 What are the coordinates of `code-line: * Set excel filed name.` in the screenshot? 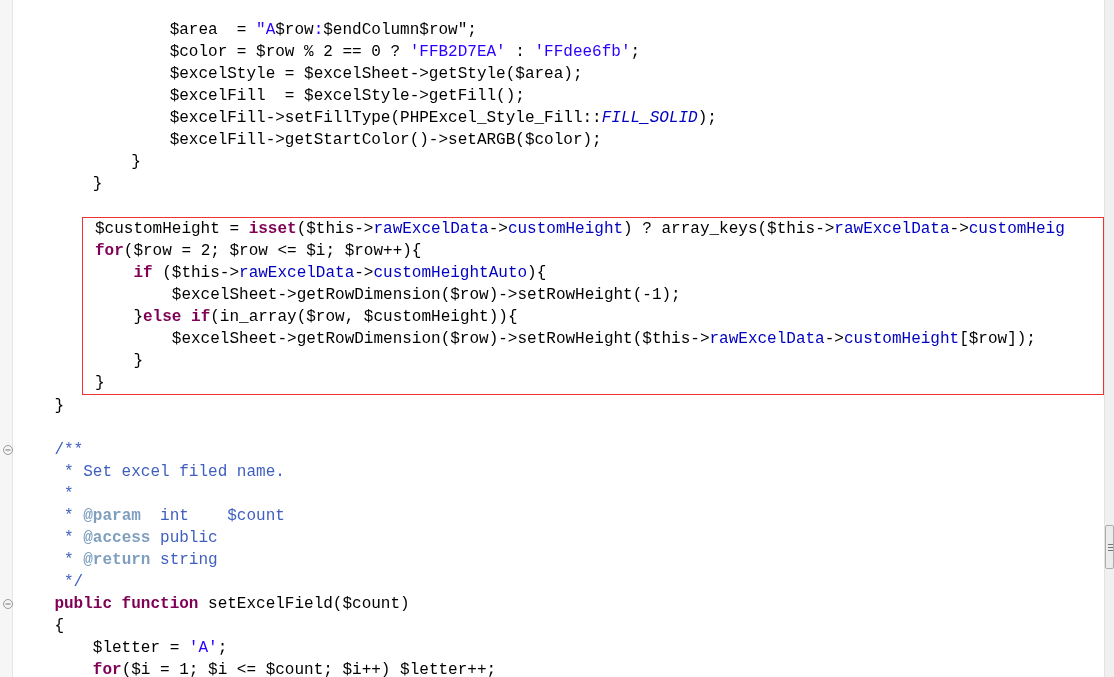 It's located at (174, 472).